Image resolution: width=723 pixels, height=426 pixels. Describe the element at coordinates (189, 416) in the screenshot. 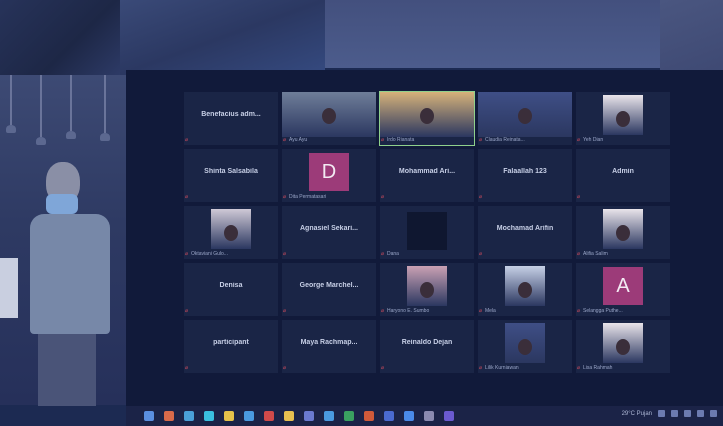

I see `task-view-icon` at that location.